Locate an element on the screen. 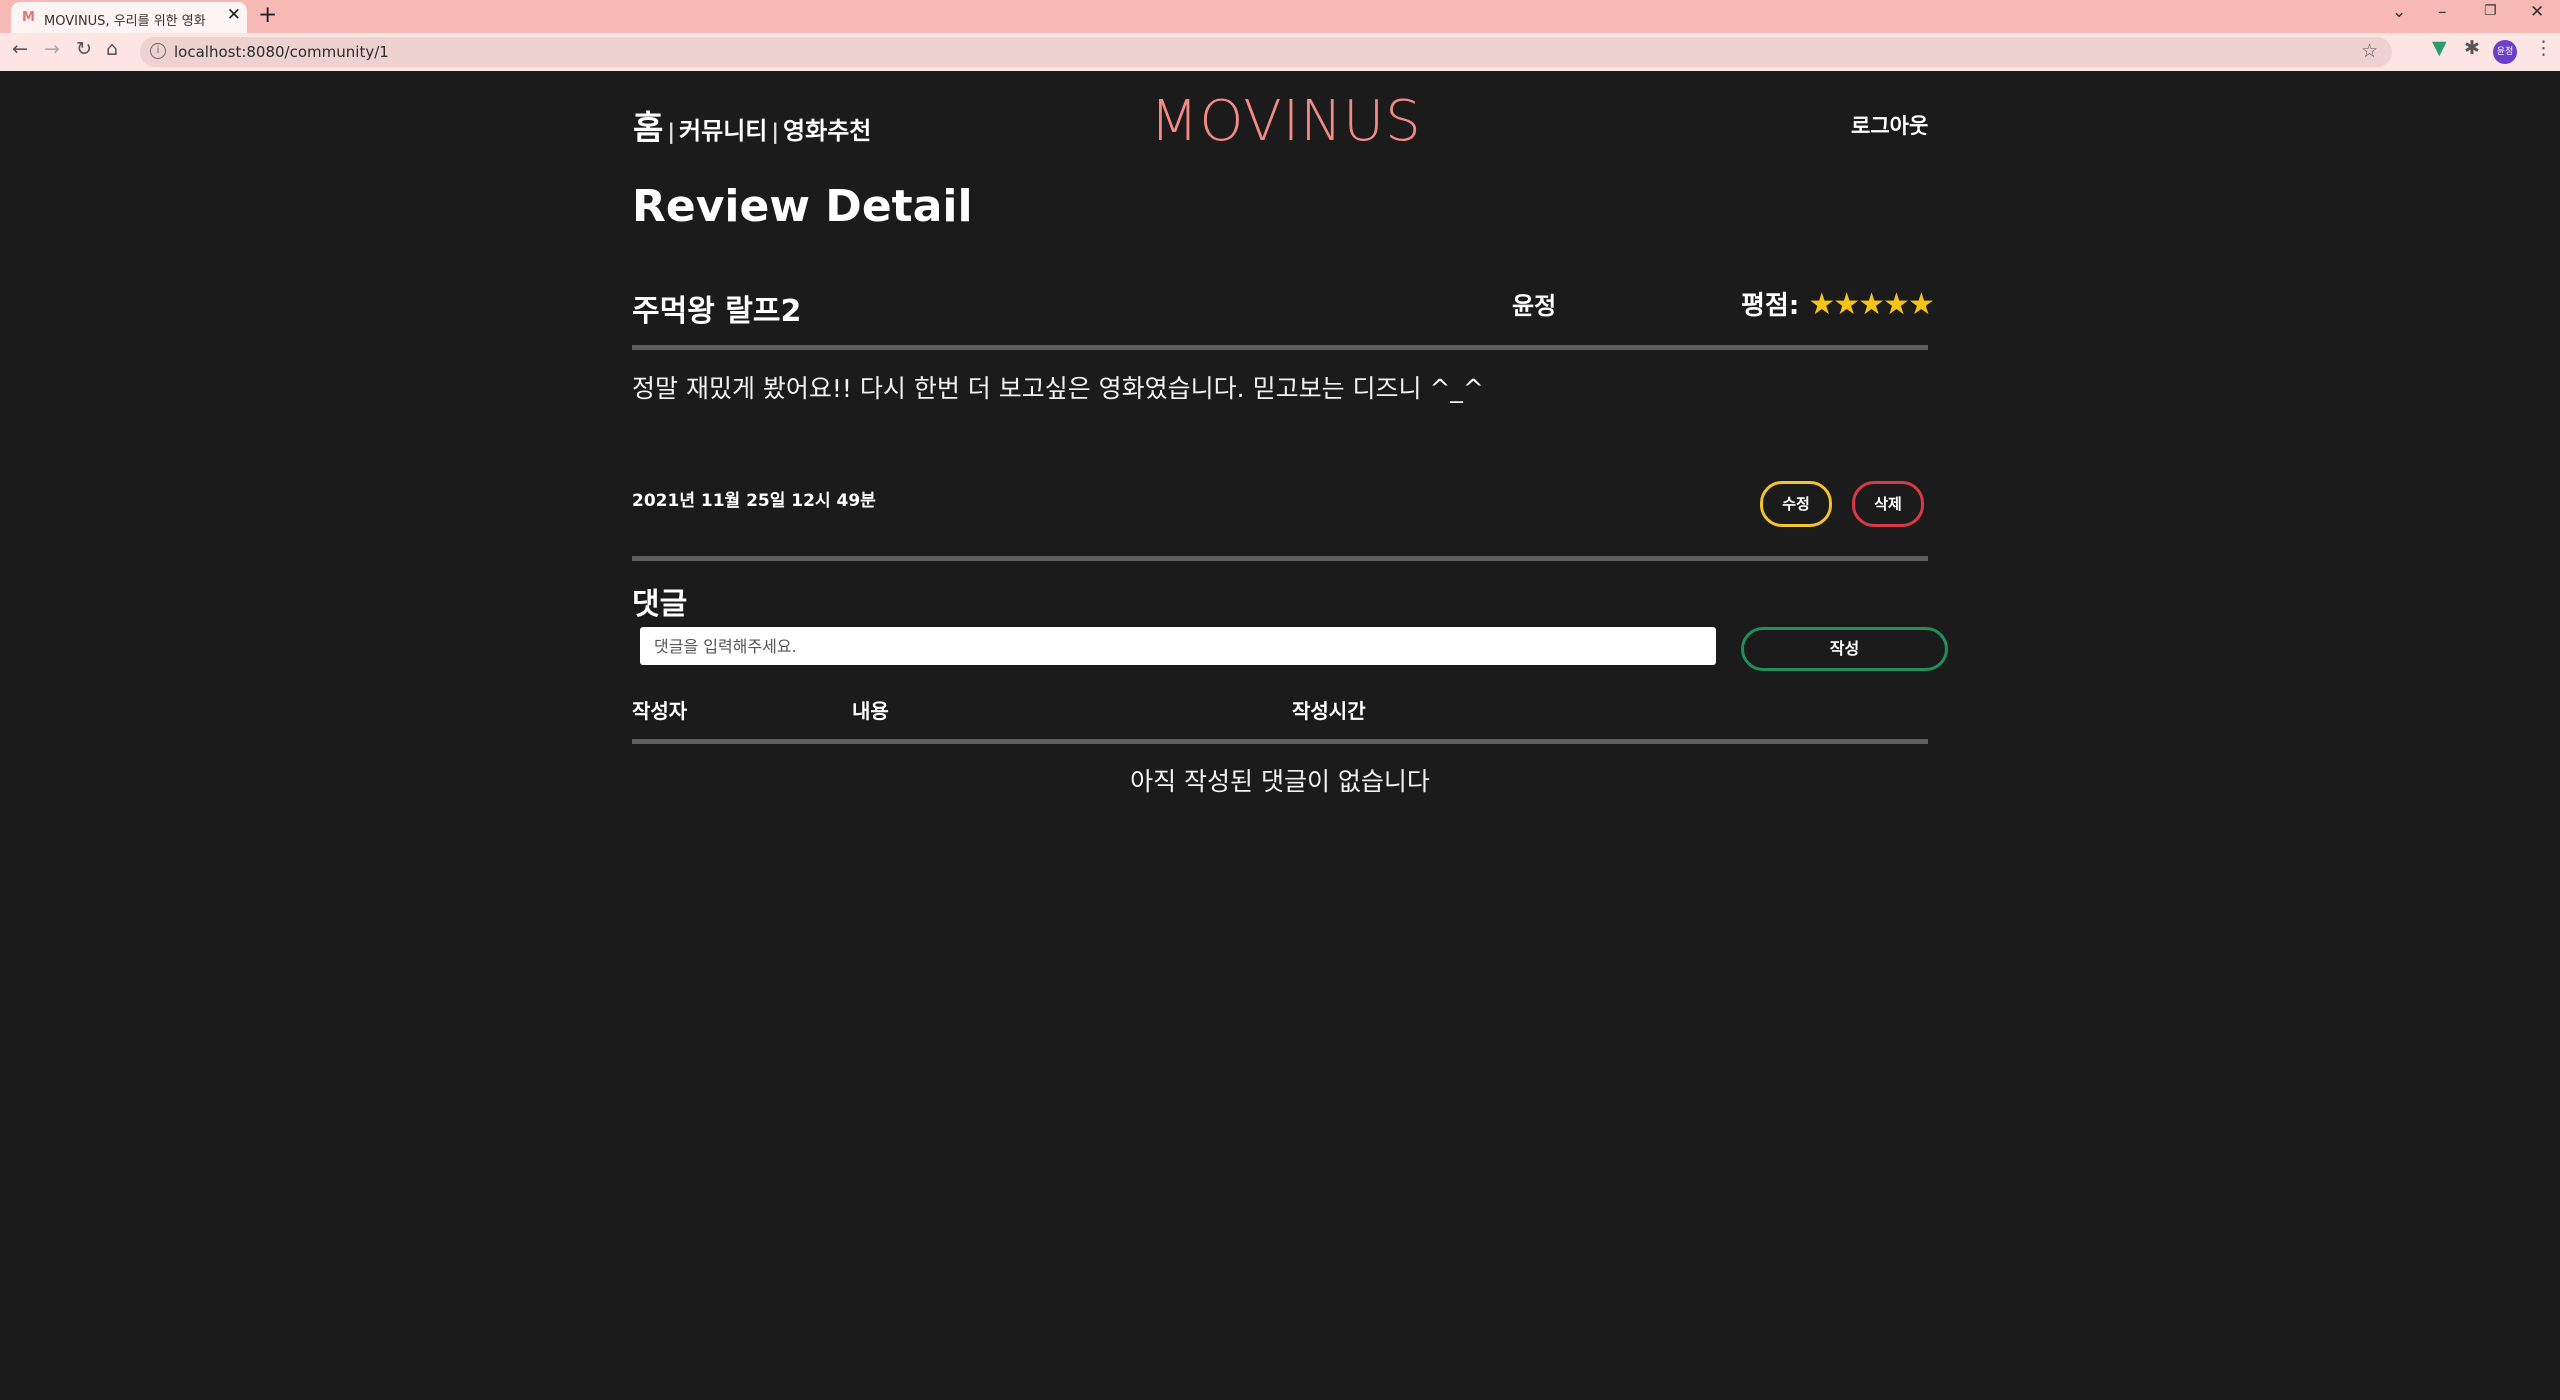  url-bar: i localhost:8080/community/1 ☆ is located at coordinates (1266, 52).